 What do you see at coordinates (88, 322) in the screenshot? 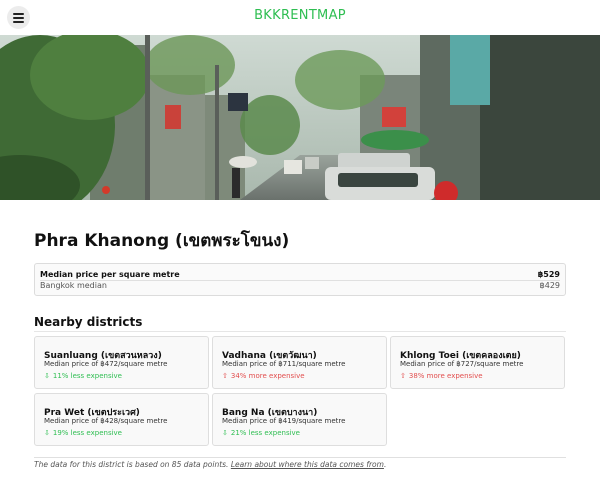
I see `nearby-districts-heading: Nearby districts` at bounding box center [88, 322].